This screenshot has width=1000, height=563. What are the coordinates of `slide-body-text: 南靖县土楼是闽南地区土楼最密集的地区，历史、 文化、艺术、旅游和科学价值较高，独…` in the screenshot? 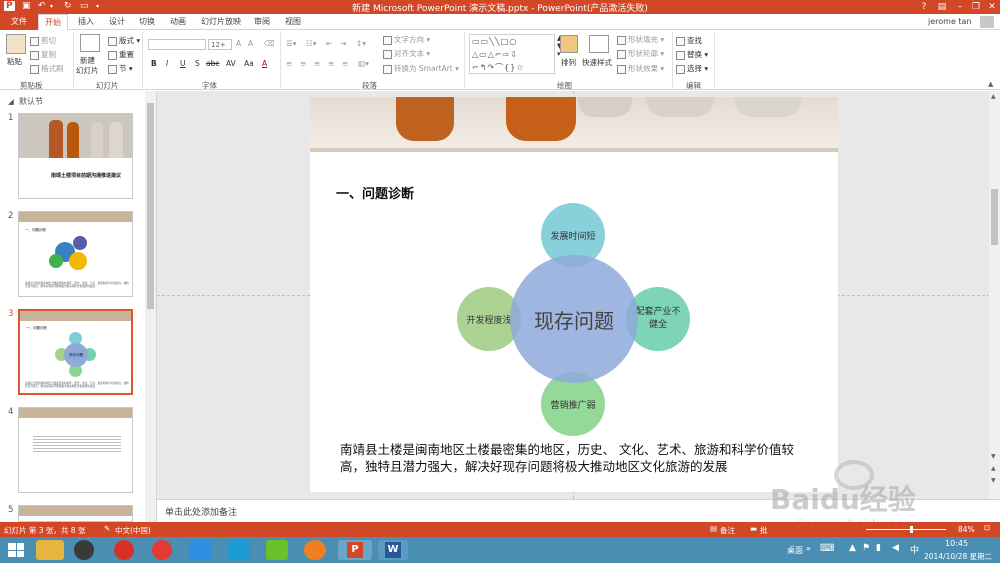 It's located at (577, 458).